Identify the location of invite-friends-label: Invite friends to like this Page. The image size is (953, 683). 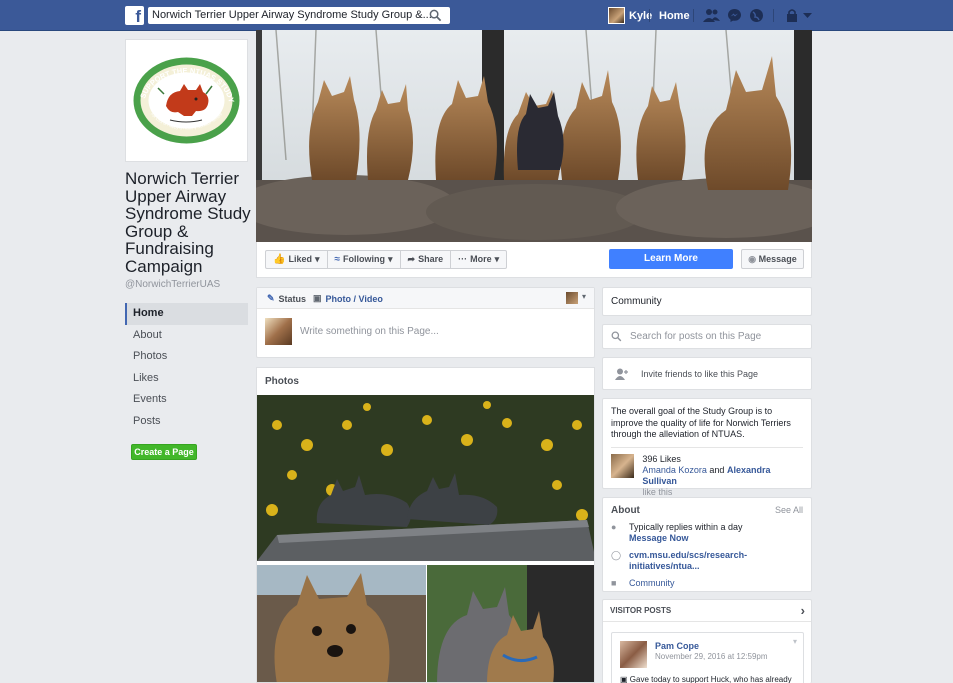
(700, 373).